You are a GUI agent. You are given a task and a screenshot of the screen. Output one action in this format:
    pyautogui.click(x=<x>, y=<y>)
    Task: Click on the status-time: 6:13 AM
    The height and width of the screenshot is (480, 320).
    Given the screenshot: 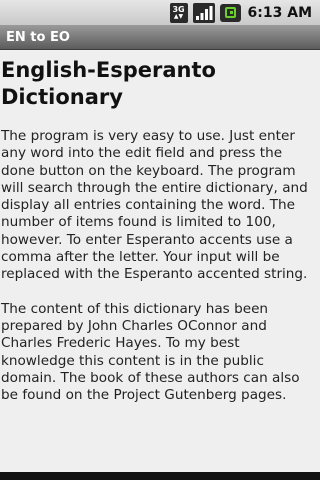 What is the action you would take?
    pyautogui.click(x=279, y=12)
    